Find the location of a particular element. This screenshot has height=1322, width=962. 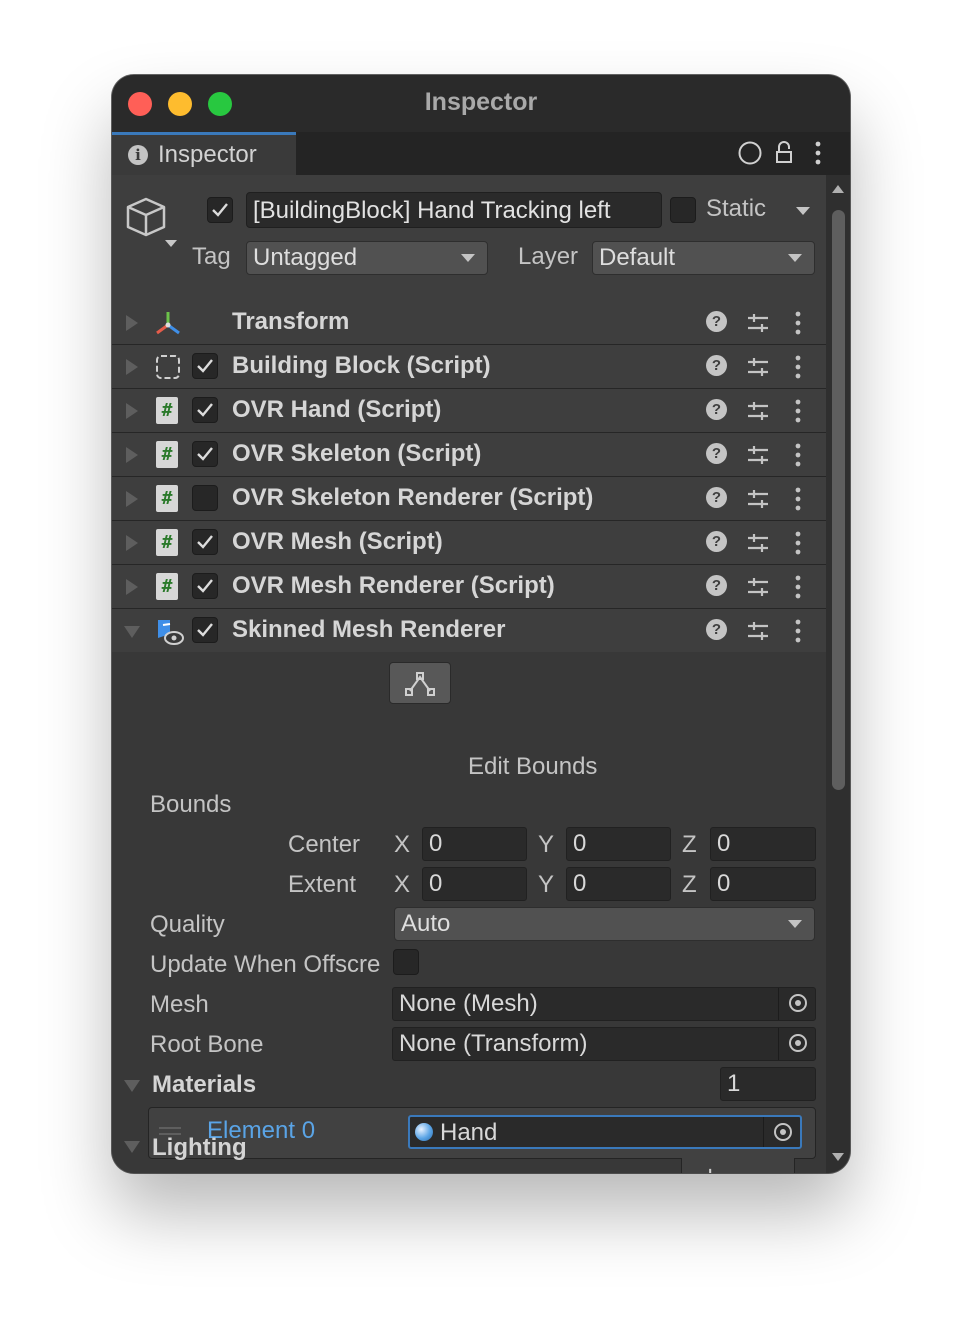

extent-z-field: 0 is located at coordinates (763, 884).